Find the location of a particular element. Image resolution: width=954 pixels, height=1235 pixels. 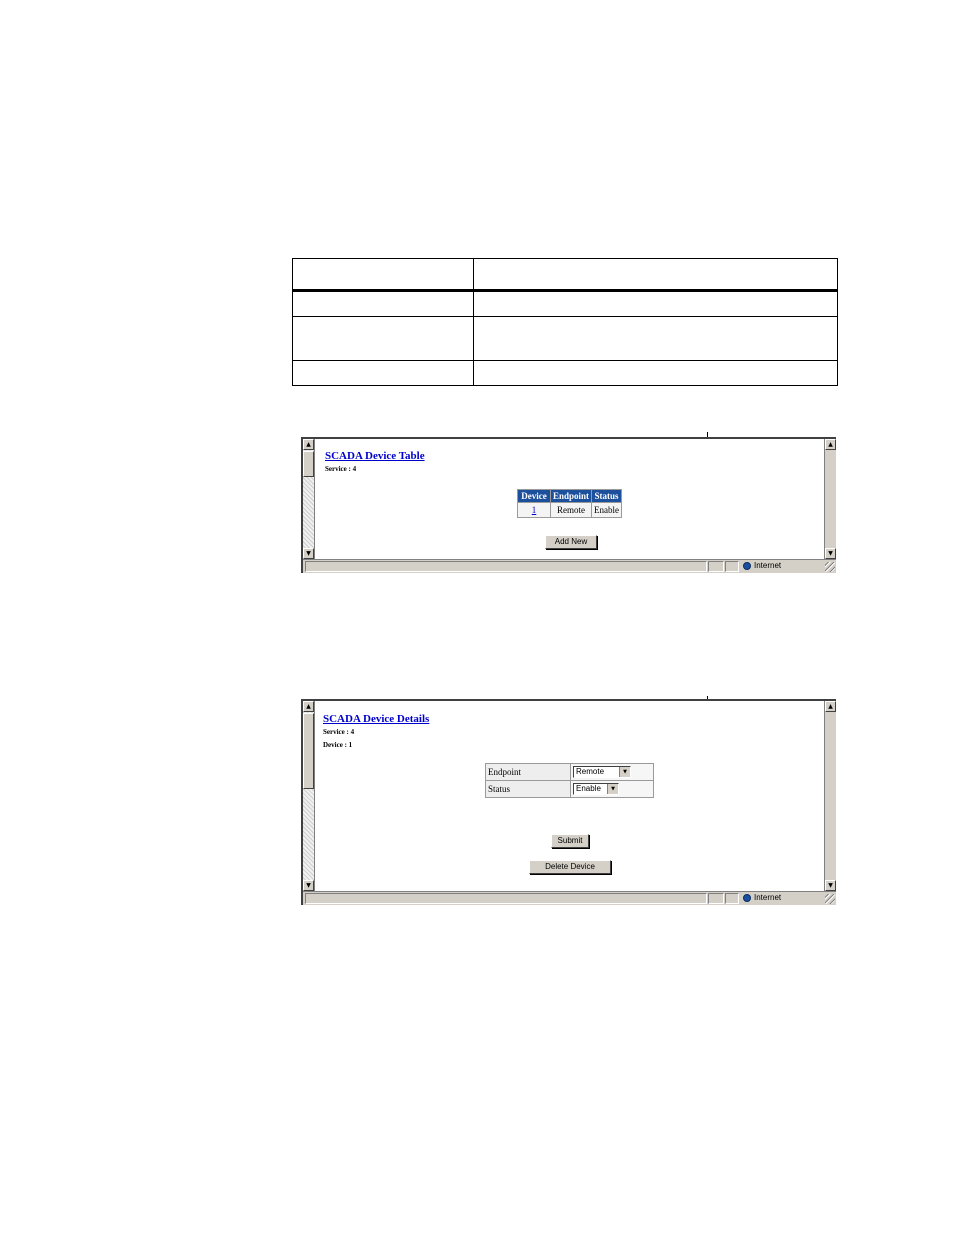

status-cell: Enable ▼ is located at coordinates (612, 789).